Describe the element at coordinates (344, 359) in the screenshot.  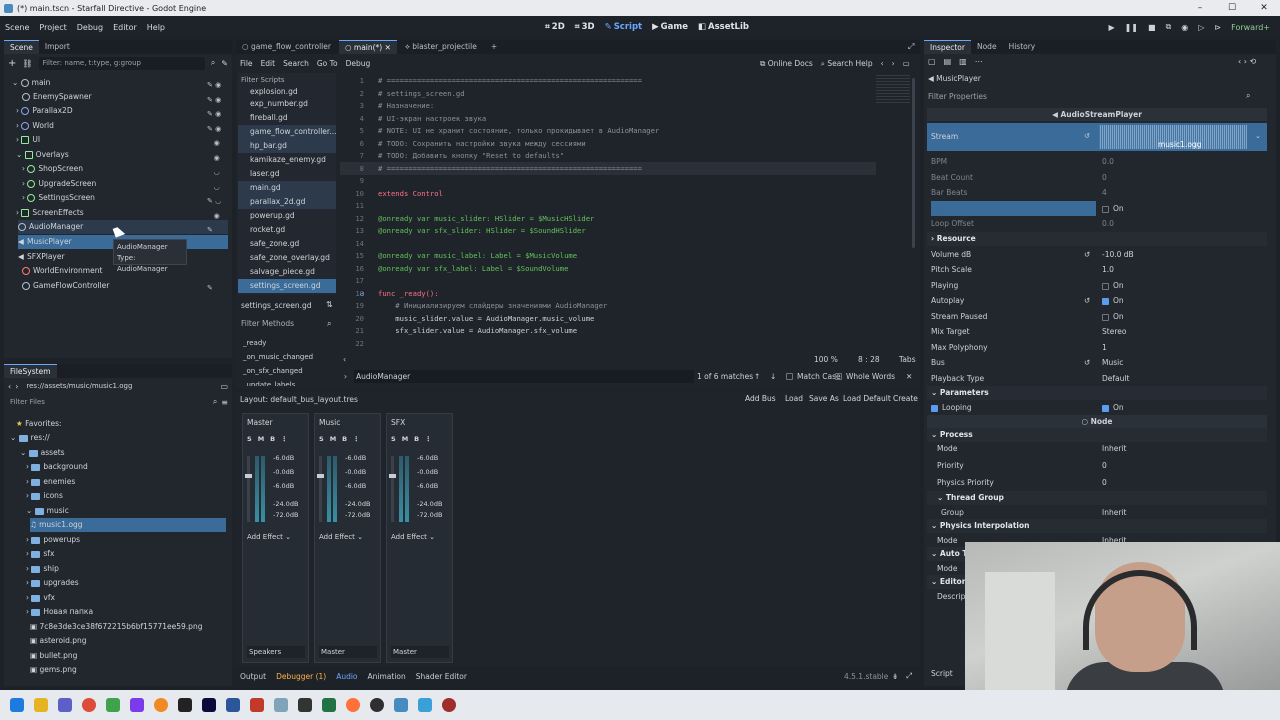
I see `collapse-panel-icon: ‹` at that location.